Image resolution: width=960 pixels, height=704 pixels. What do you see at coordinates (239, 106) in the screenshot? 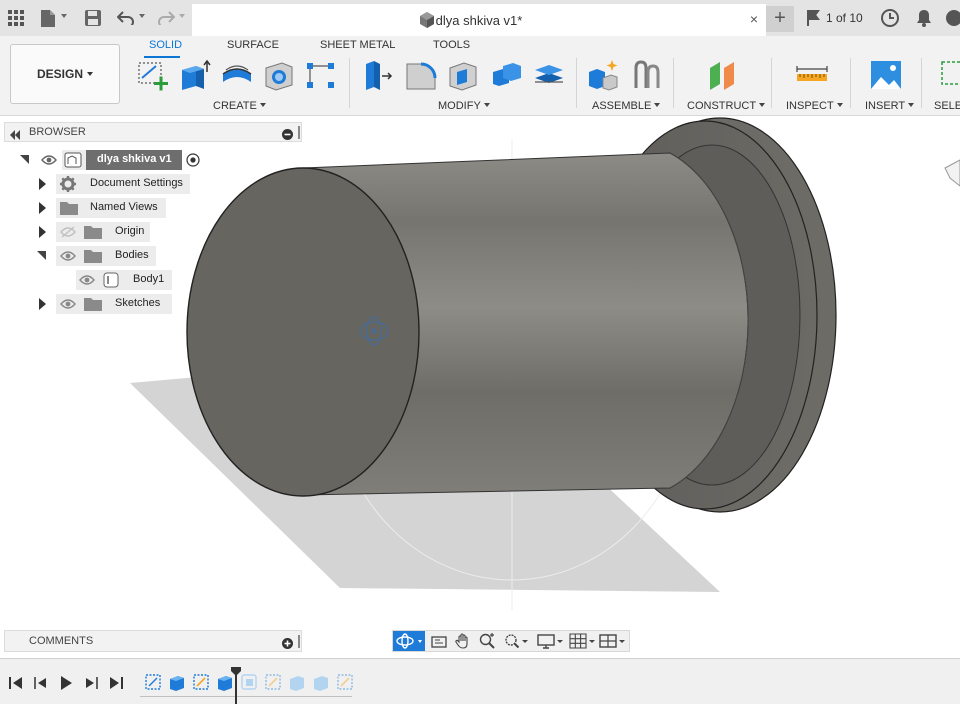
I see `create-panel-menu: CREATE` at bounding box center [239, 106].